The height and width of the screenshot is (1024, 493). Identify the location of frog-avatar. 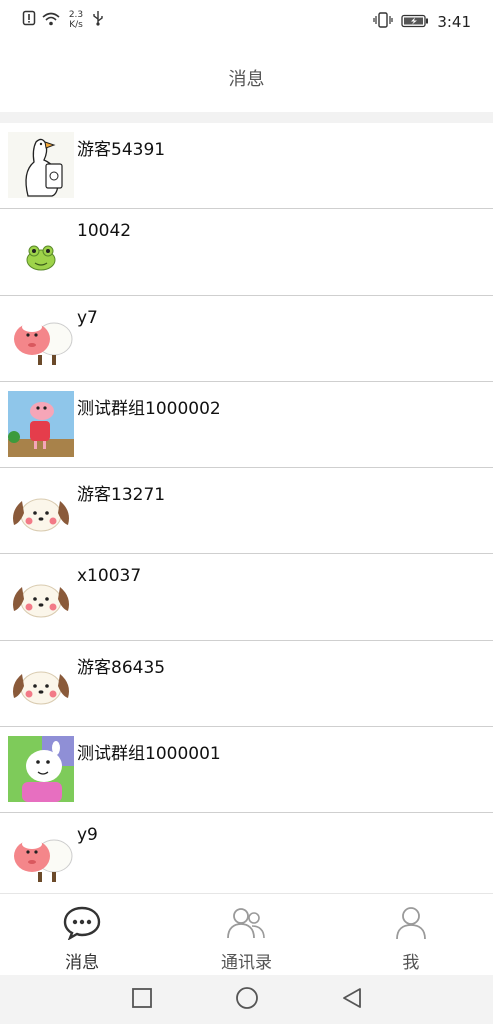
(41, 251).